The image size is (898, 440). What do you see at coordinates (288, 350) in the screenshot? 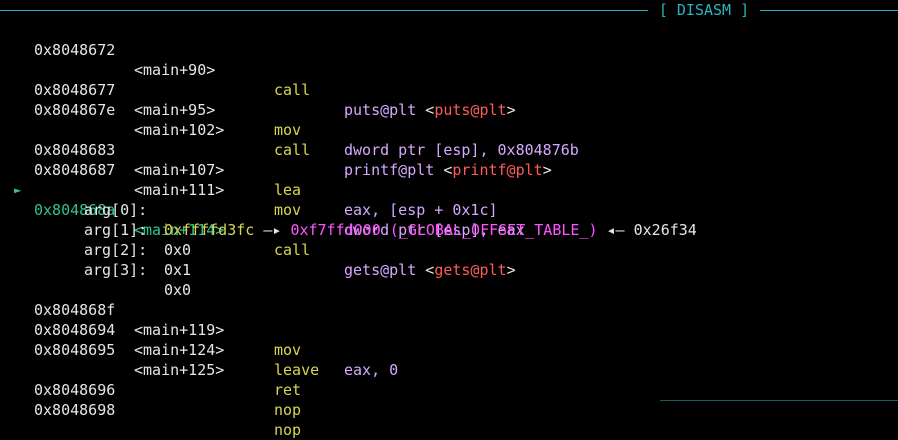
I see `instruction-mnemonic: mov` at bounding box center [288, 350].